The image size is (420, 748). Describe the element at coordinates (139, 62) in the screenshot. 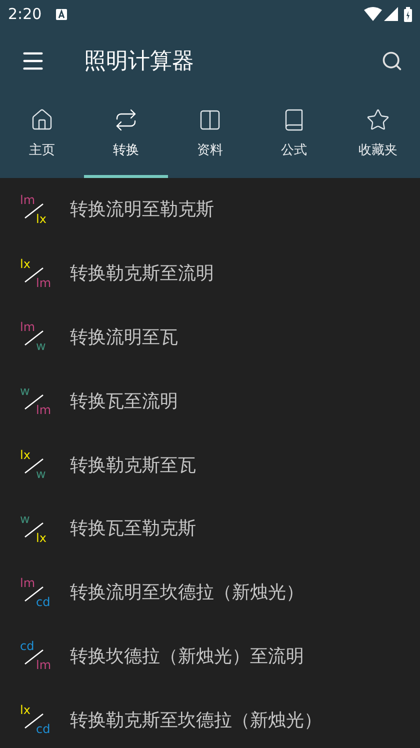

I see `app-title: 照明计算器` at that location.